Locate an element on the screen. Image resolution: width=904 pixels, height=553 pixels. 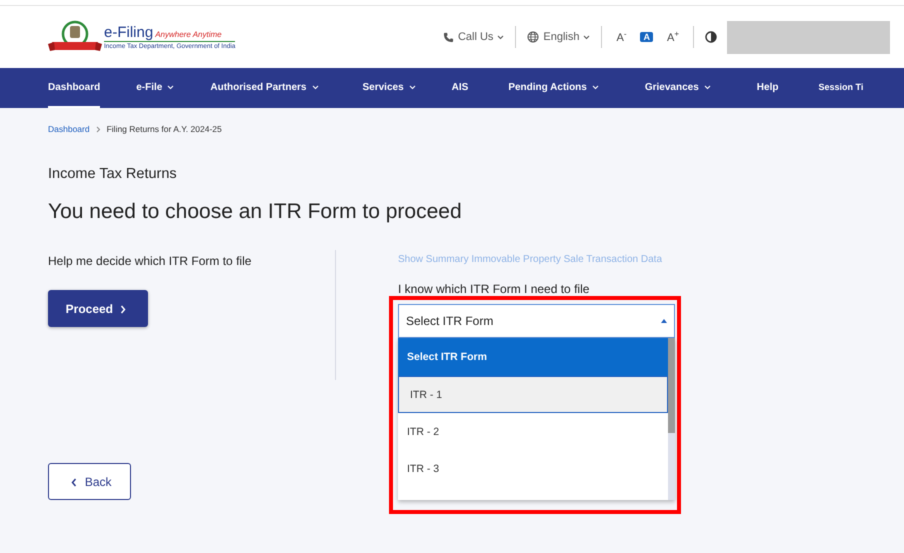
back-button: Back is located at coordinates (89, 481).